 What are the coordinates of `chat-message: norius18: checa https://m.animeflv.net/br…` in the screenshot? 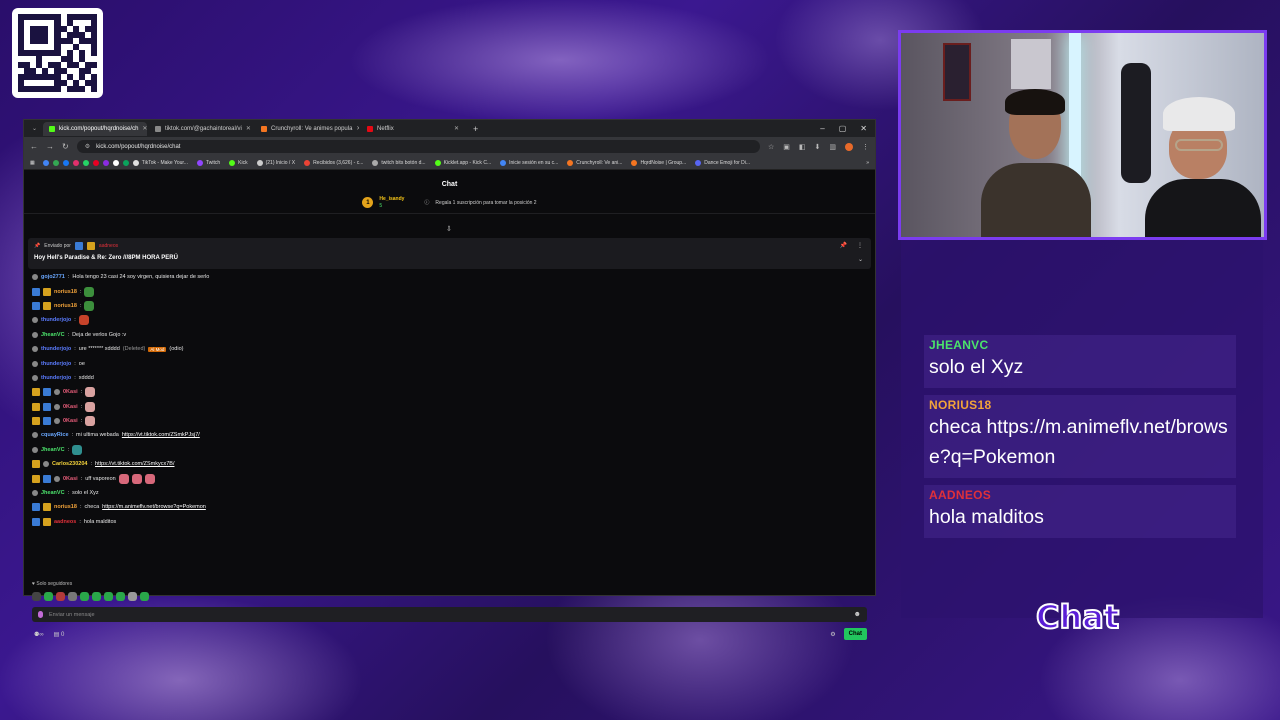 It's located at (449, 507).